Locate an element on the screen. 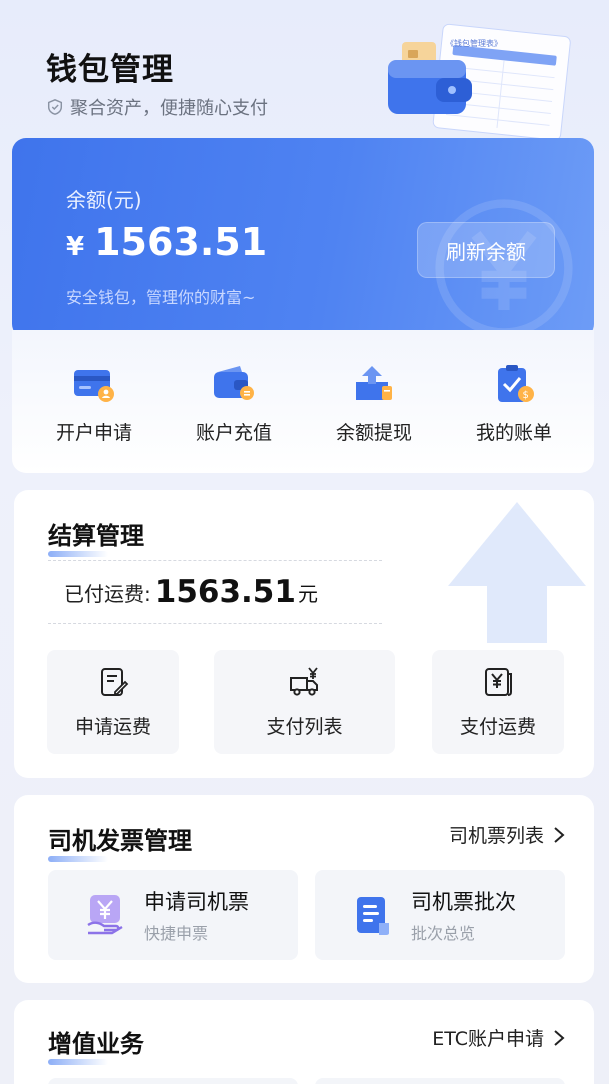 This screenshot has width=609, height=1084. tile-text: 司机票批次 批次总览 is located at coordinates (463, 915).